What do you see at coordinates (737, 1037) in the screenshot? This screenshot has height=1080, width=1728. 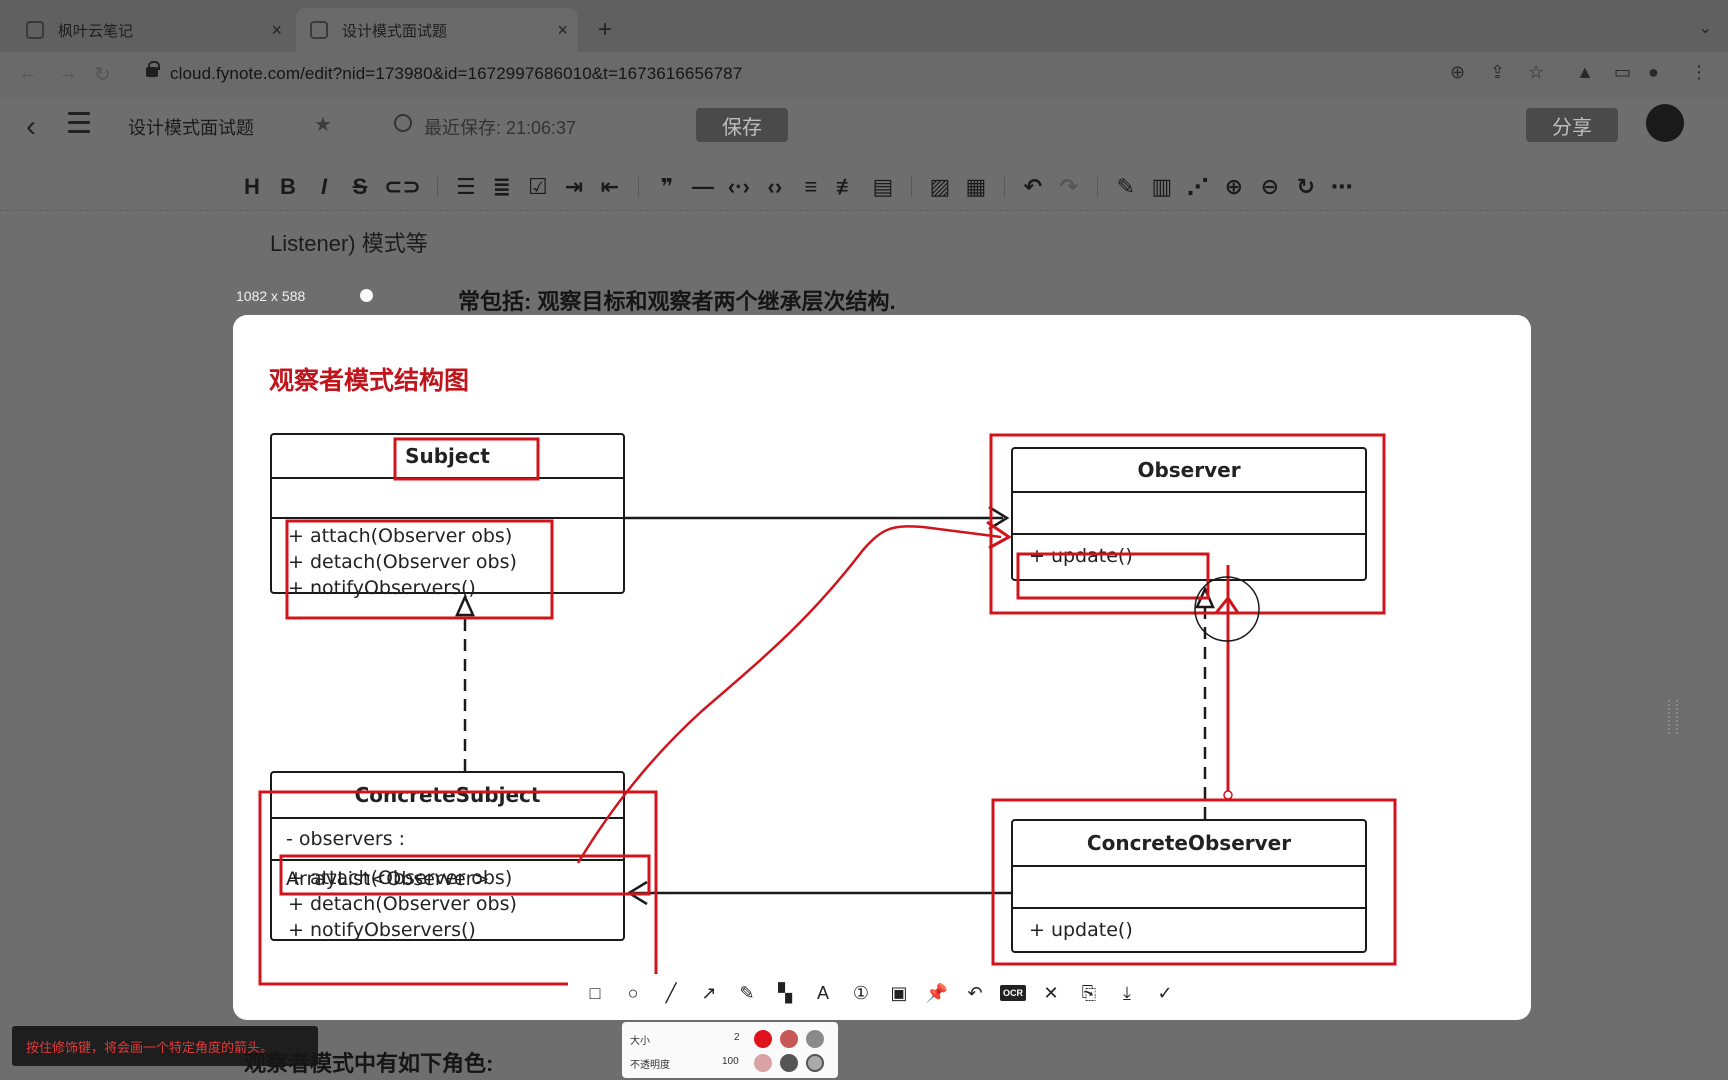 I see `size-value: 2` at bounding box center [737, 1037].